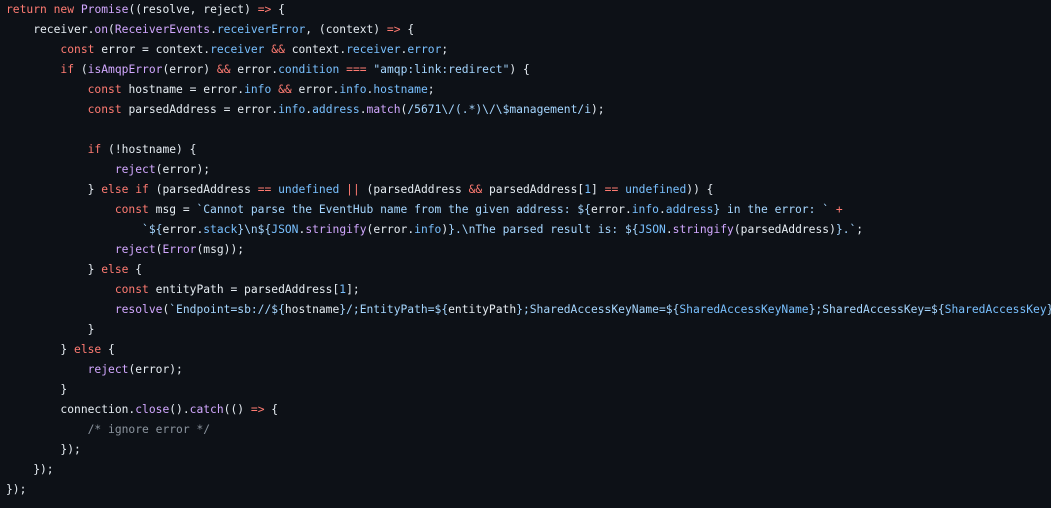  What do you see at coordinates (315, 49) in the screenshot?
I see `code-token: context.` at bounding box center [315, 49].